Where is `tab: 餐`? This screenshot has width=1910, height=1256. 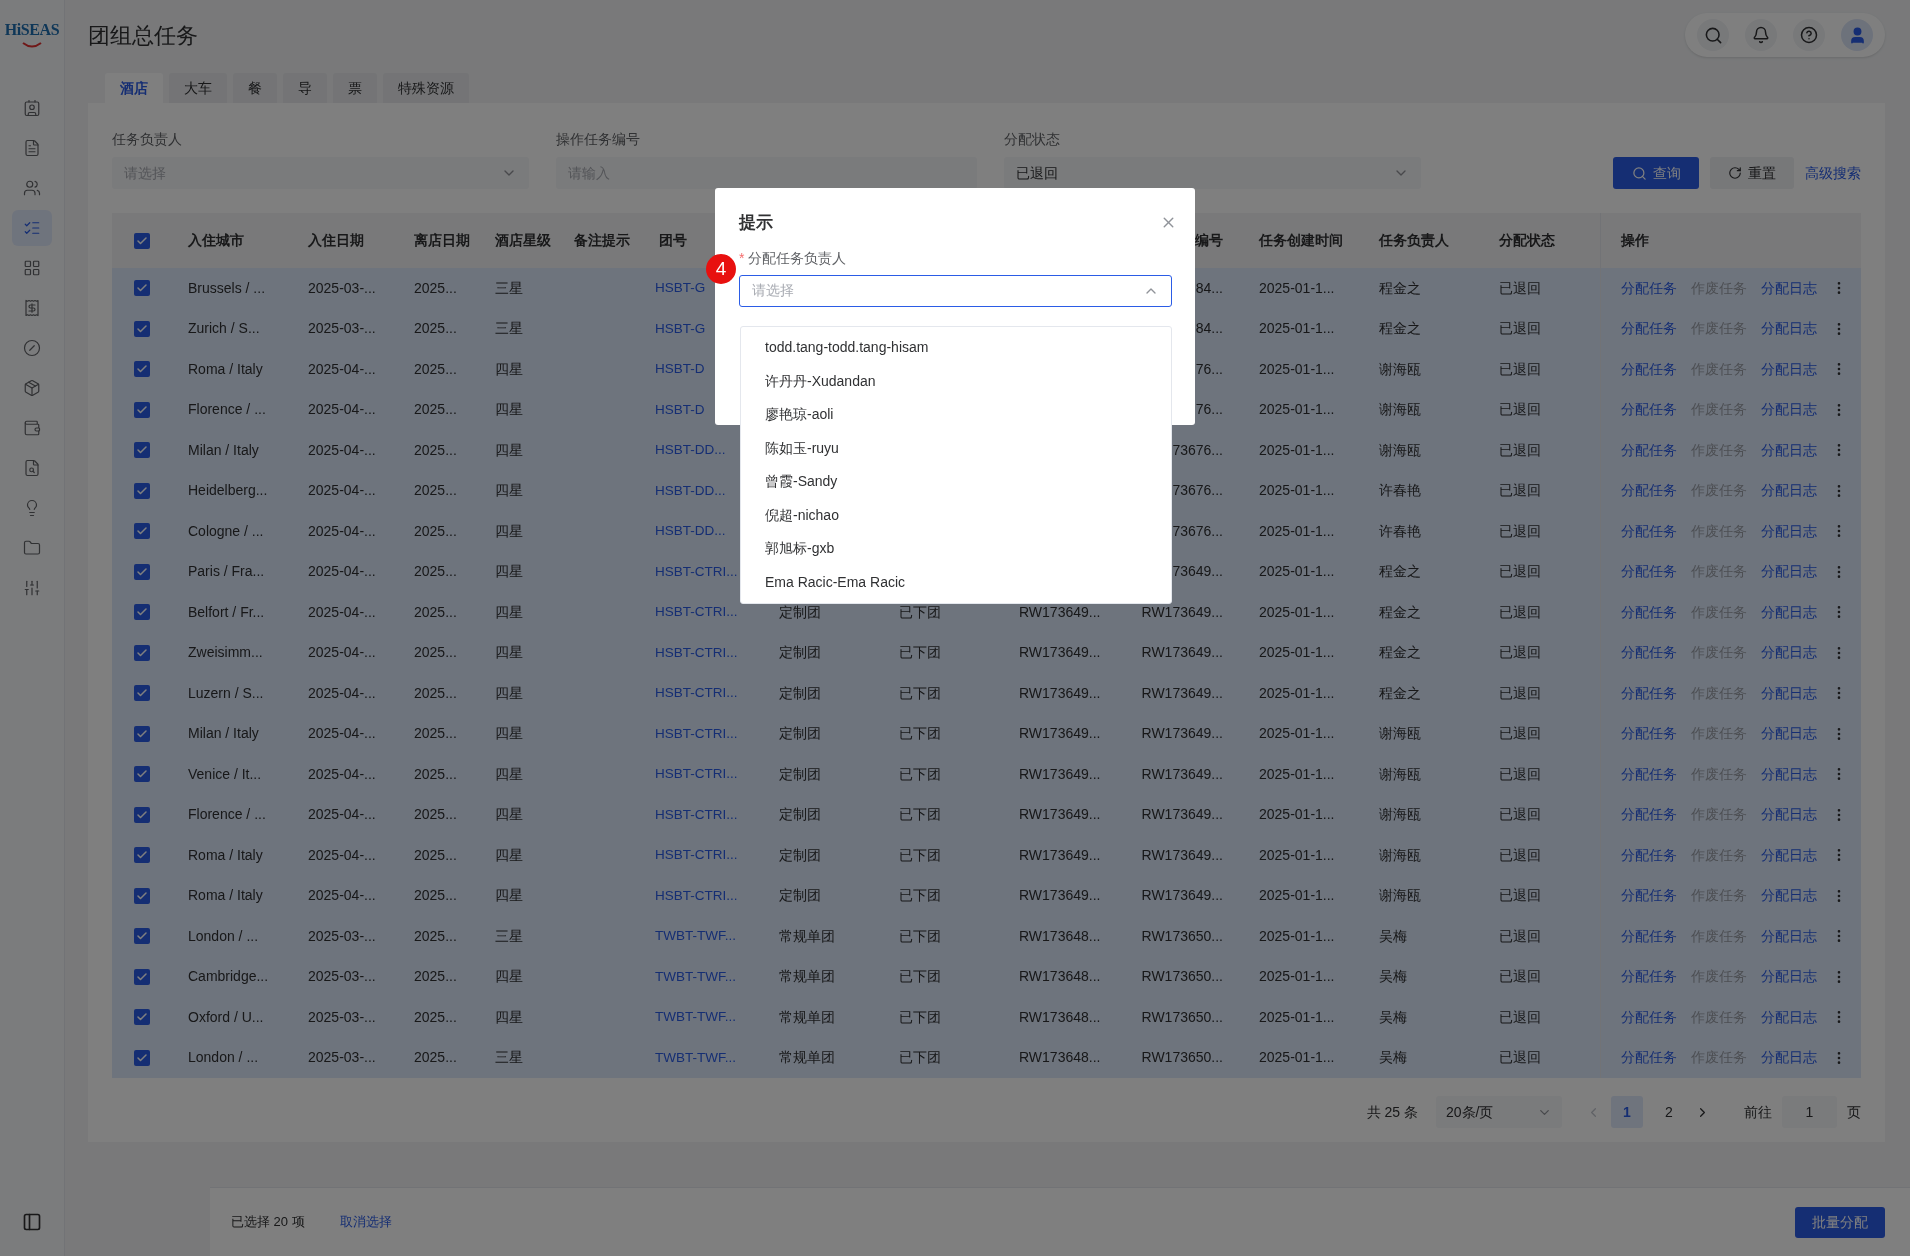 tab: 餐 is located at coordinates (255, 88).